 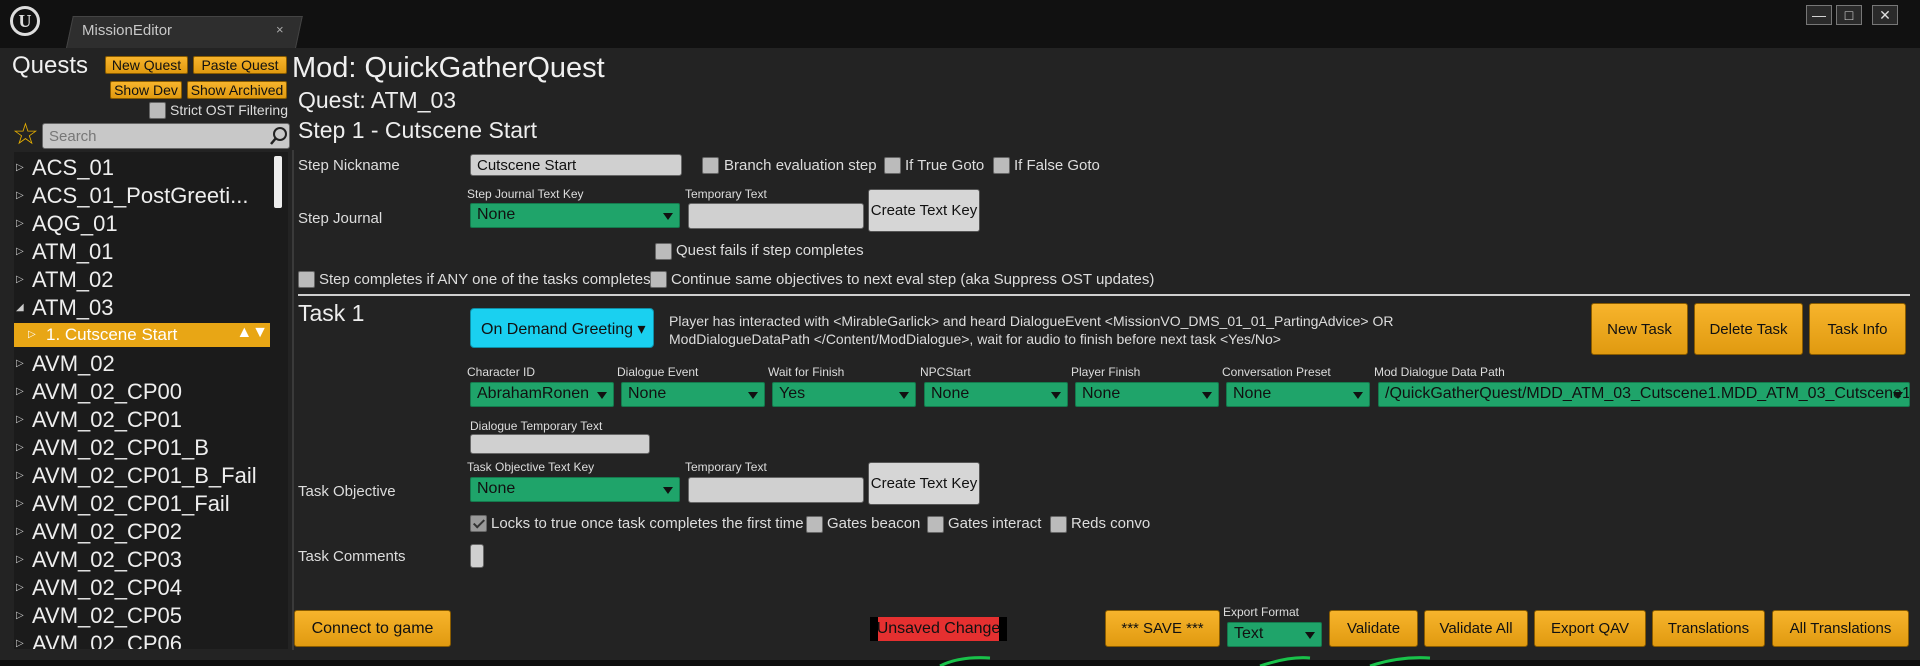 I want to click on task-type-dropdown: On Demand Greeting ▾, so click(x=562, y=328).